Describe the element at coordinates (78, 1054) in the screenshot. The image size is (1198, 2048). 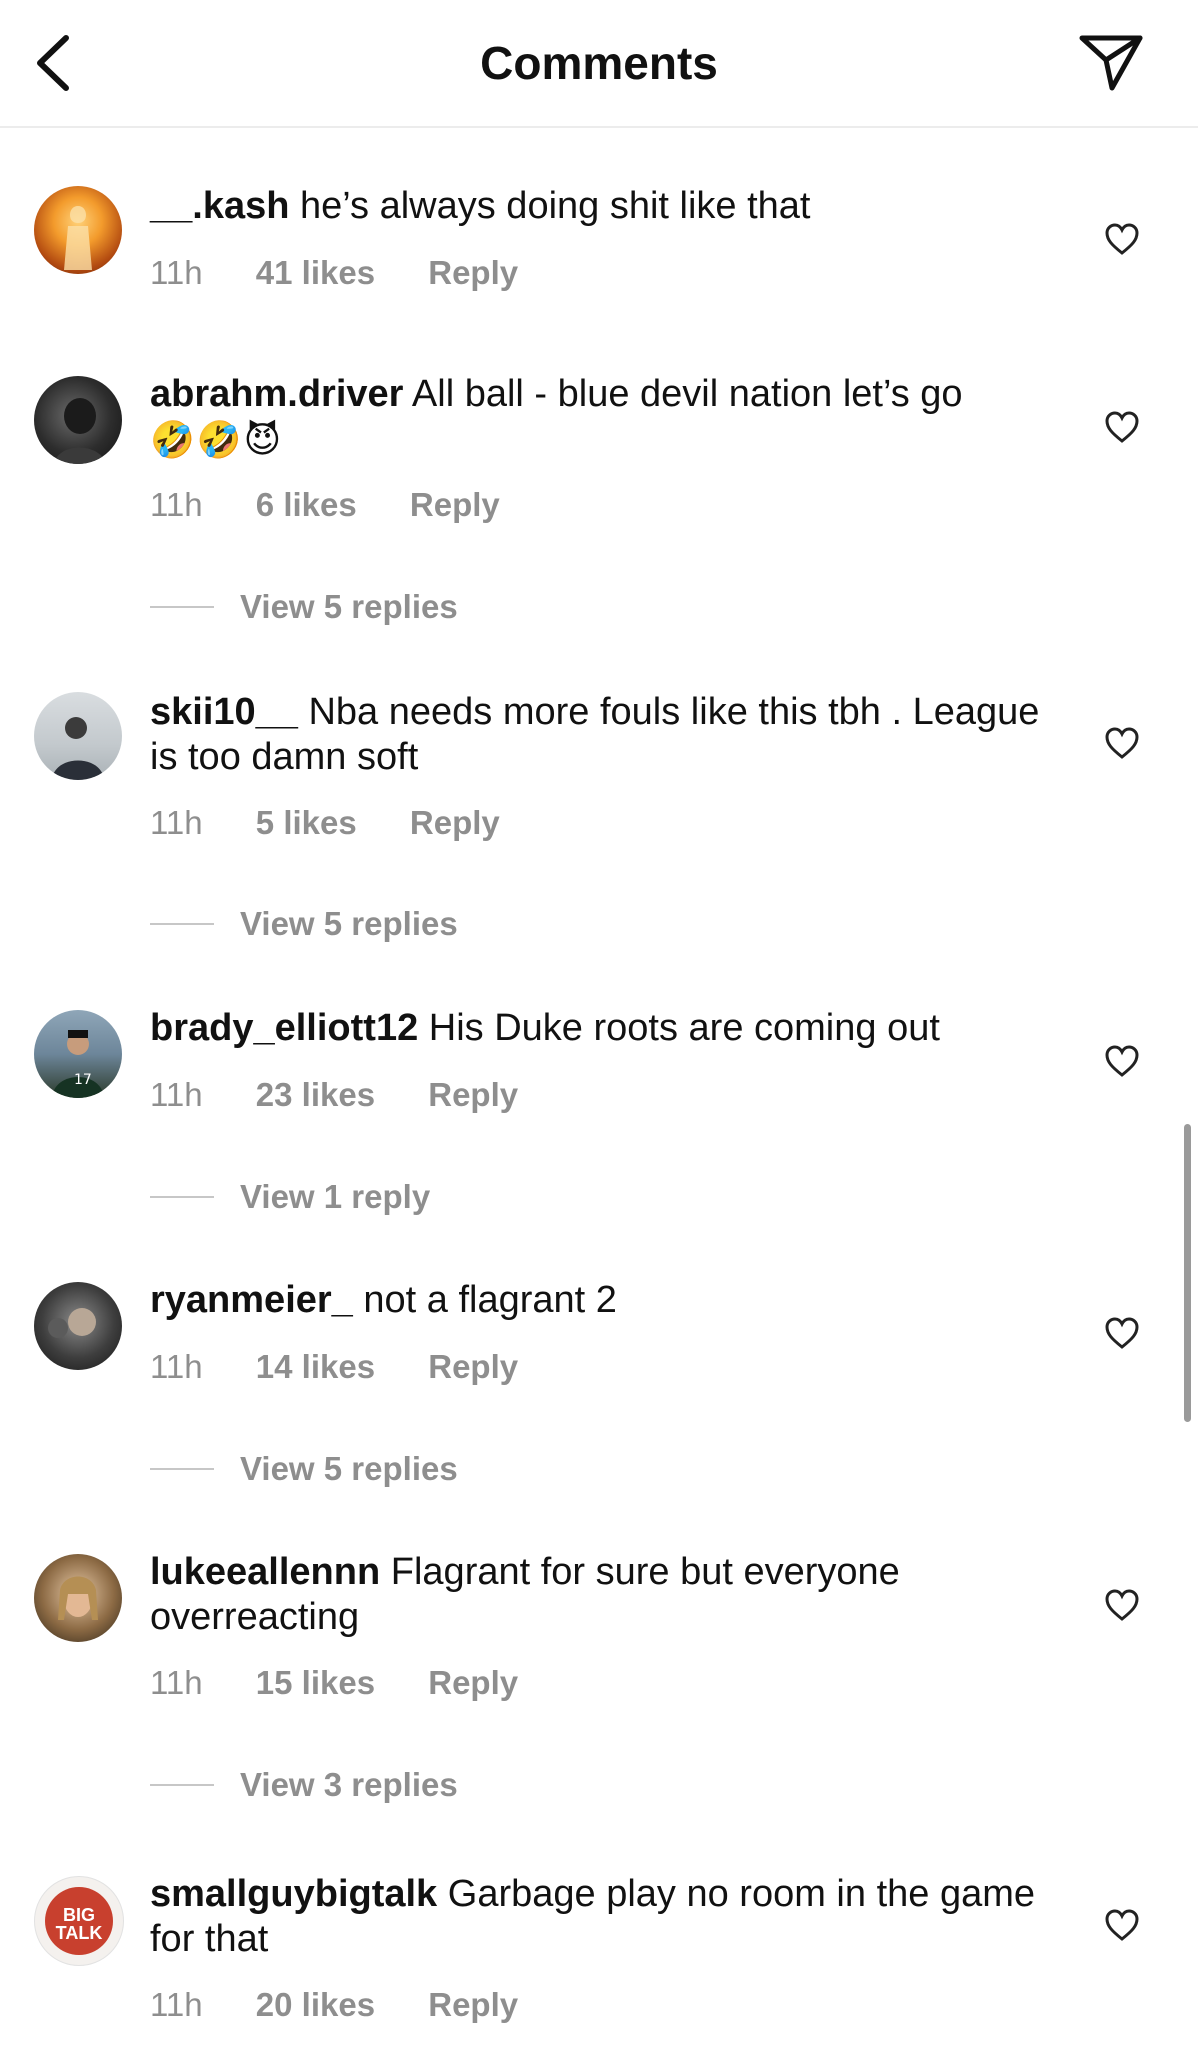
I see `avatar: 17` at that location.